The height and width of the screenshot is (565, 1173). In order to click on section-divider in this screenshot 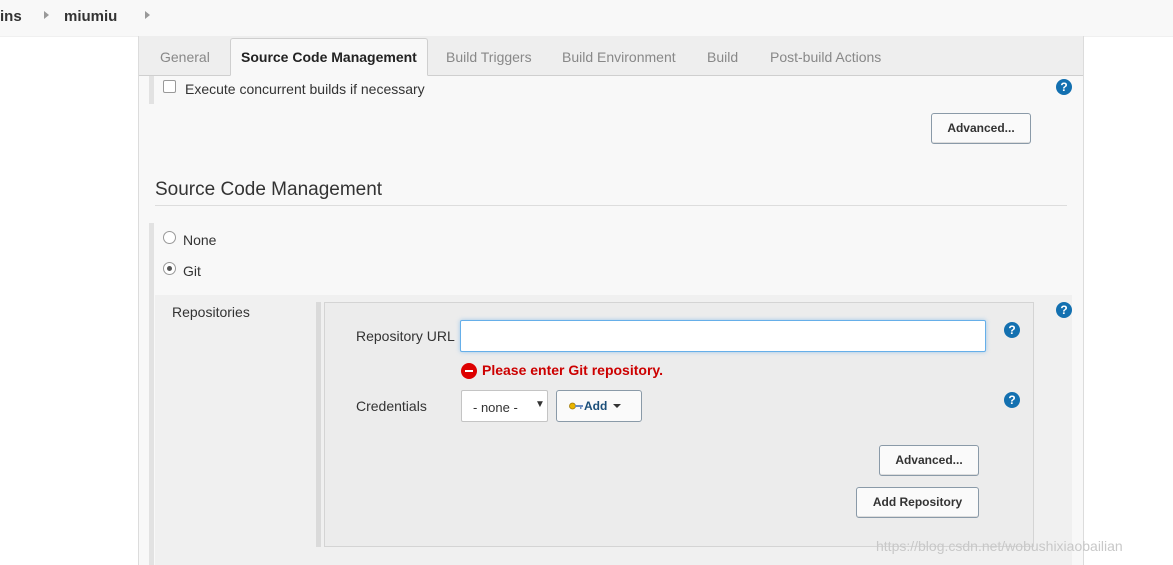, I will do `click(611, 205)`.